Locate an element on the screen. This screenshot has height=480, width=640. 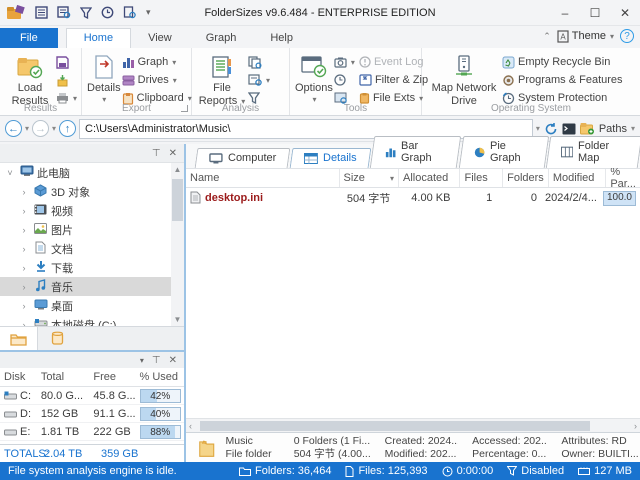
close-button: ✕ is located at coordinates (625, 13).